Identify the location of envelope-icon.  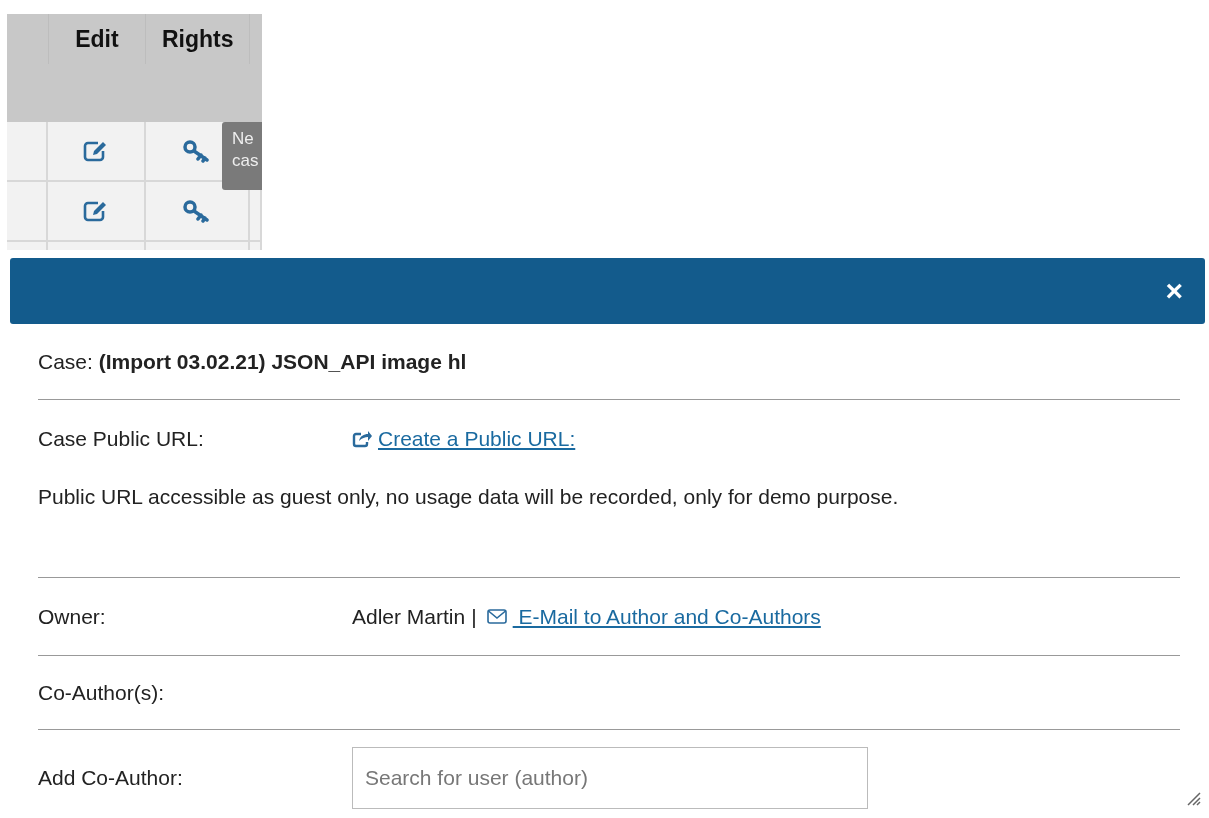
(496, 616).